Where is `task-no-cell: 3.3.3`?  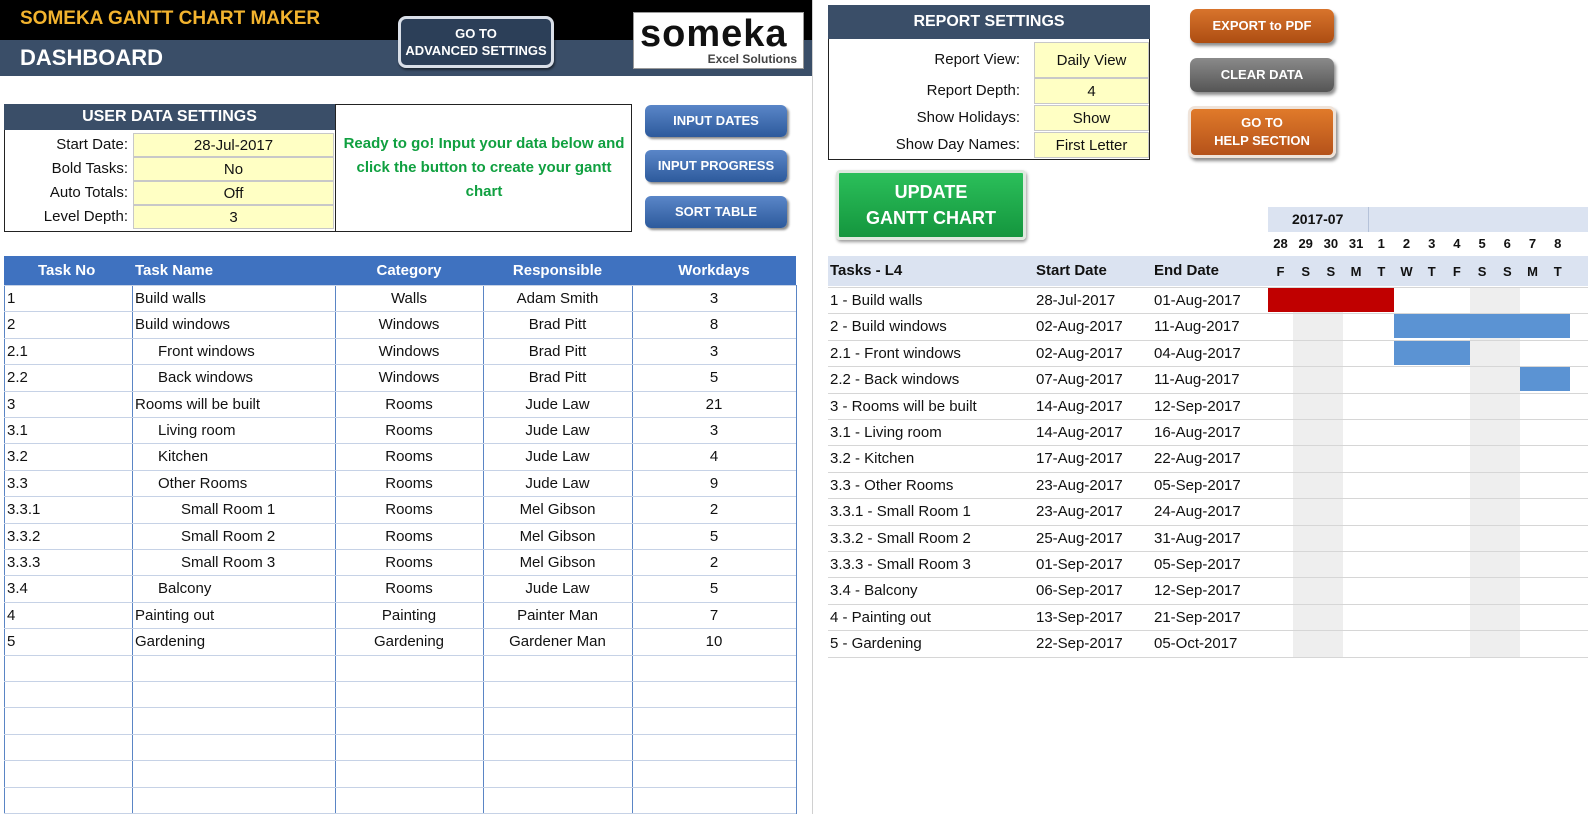 task-no-cell: 3.3.3 is located at coordinates (24, 562).